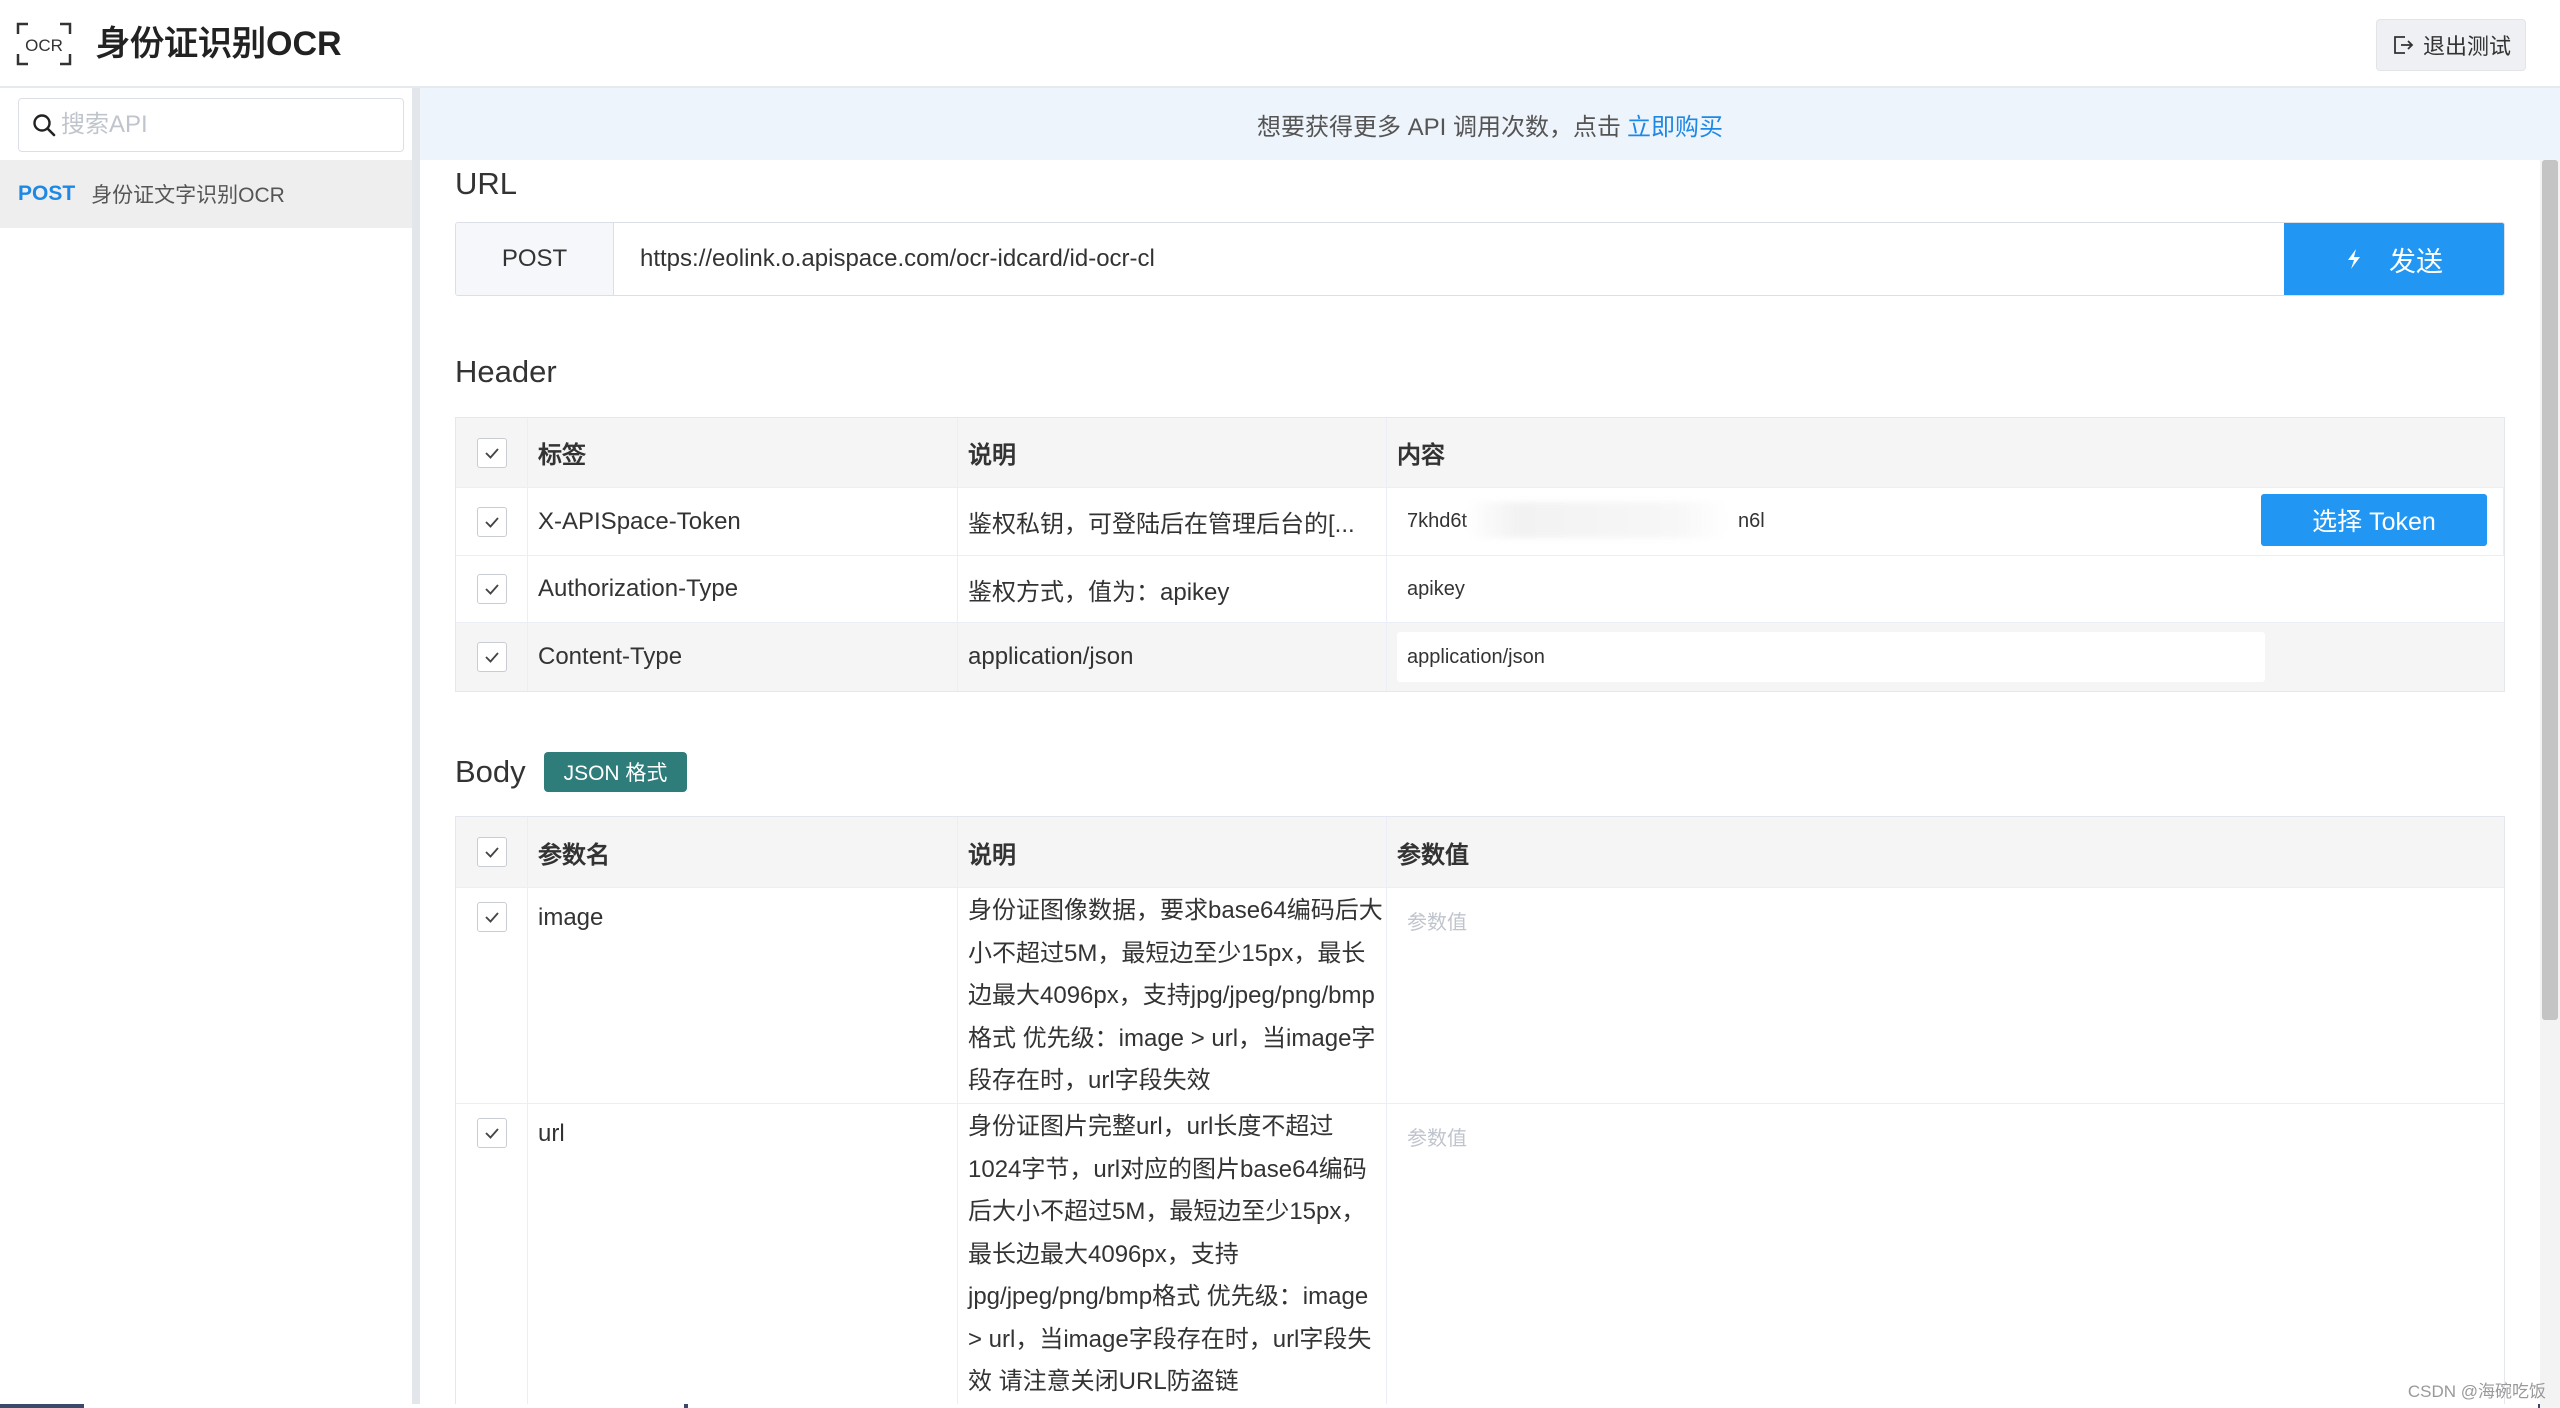 The height and width of the screenshot is (1408, 2560). What do you see at coordinates (743, 995) in the screenshot?
I see `param-name: image` at bounding box center [743, 995].